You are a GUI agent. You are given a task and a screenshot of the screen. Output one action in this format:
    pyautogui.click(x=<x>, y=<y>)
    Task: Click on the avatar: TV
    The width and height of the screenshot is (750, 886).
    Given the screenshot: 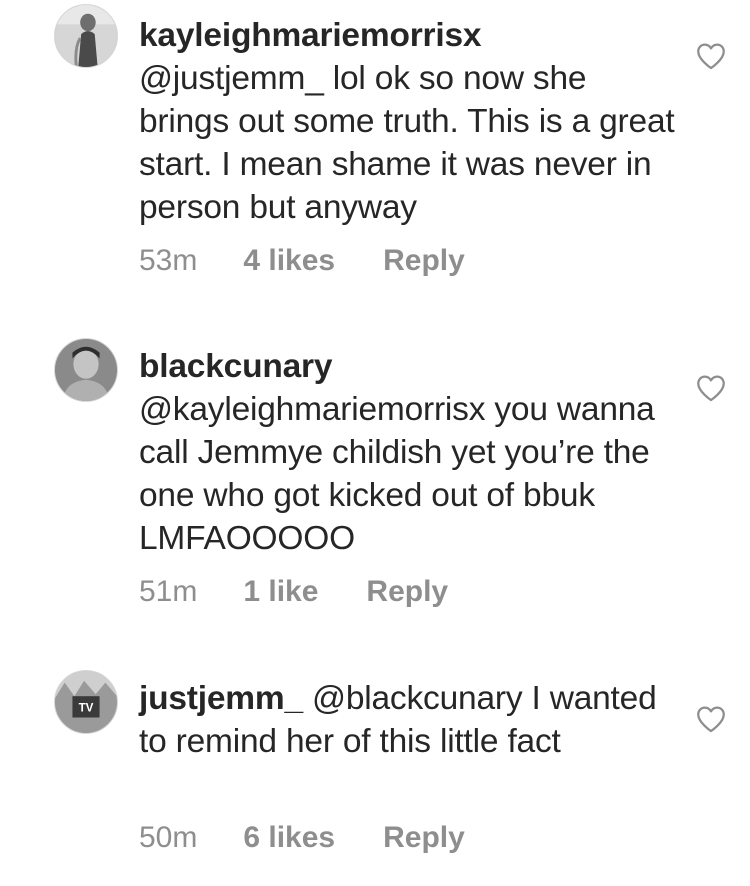 What is the action you would take?
    pyautogui.click(x=86, y=702)
    